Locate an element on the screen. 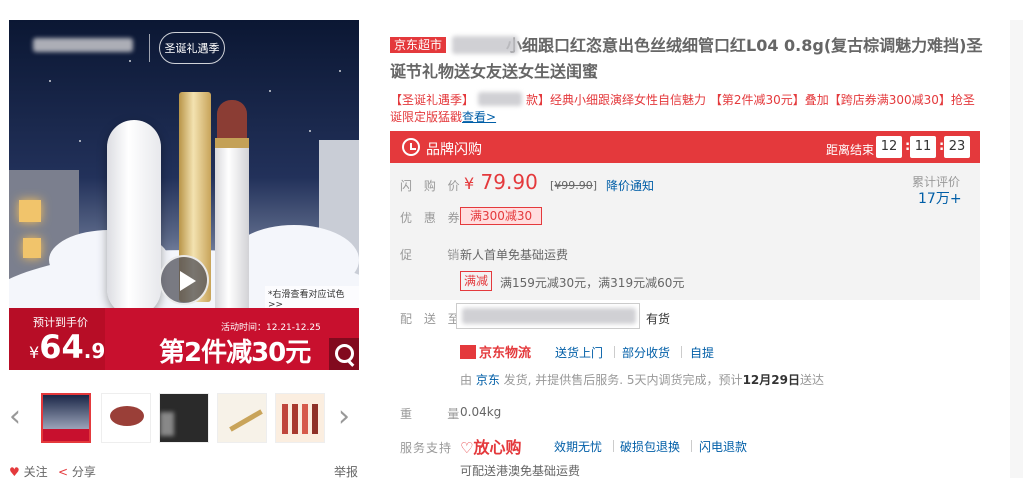 This screenshot has height=480, width=1023. ship-text: 发货, 并提供售后服务. 5天内调货完成，预计 is located at coordinates (621, 380).